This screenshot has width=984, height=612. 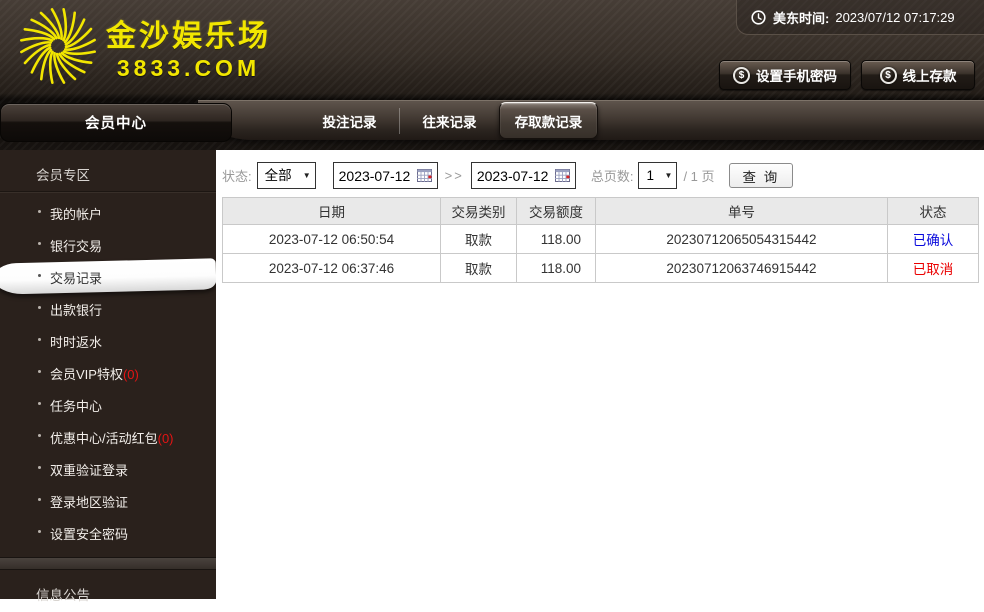 I want to click on sidebar-item-label: 会员VIP特权(0), so click(x=94, y=374).